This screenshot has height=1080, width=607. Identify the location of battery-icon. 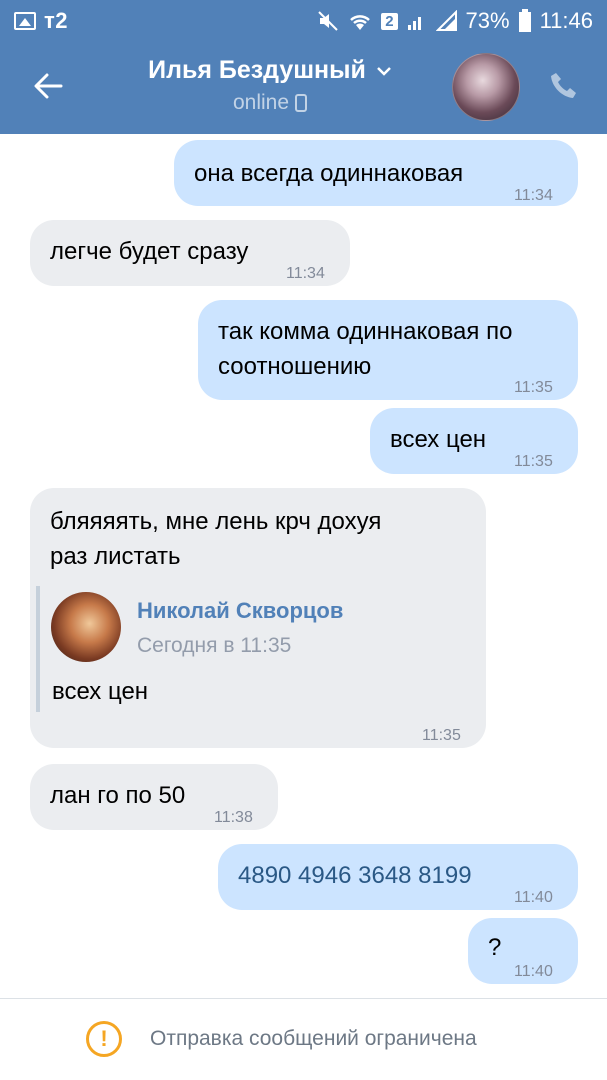
(524, 20).